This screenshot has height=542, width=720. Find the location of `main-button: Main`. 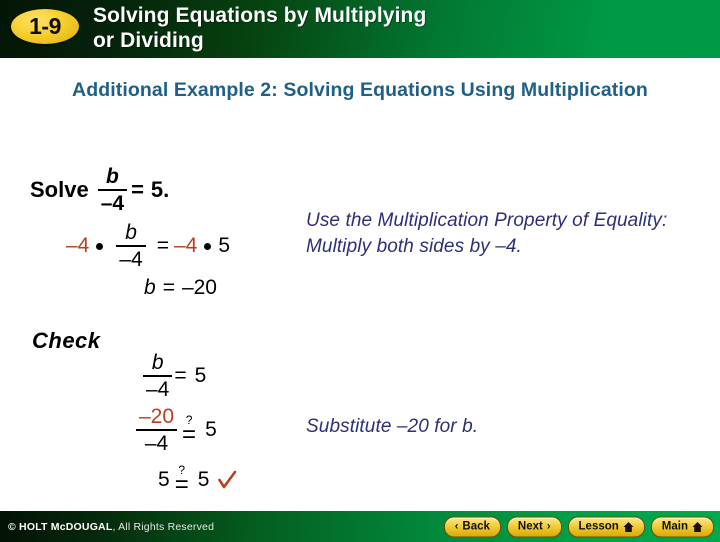

main-button: Main is located at coordinates (682, 526).